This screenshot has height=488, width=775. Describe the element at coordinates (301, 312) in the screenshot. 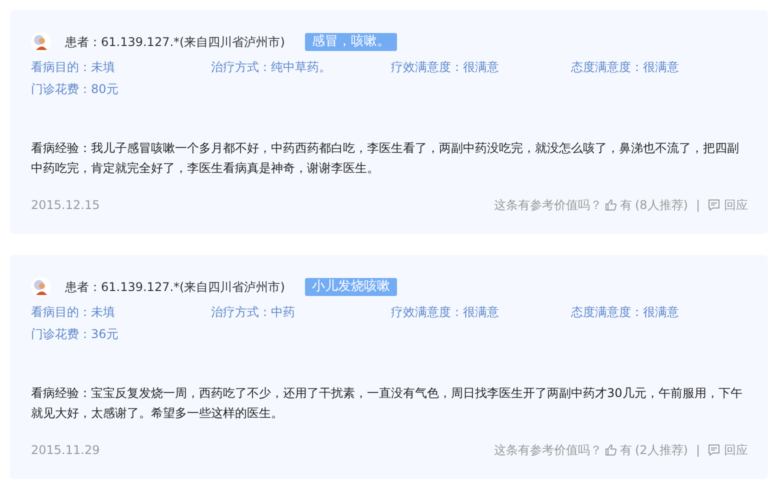

I see `info-field: 治疗方式：中药` at that location.